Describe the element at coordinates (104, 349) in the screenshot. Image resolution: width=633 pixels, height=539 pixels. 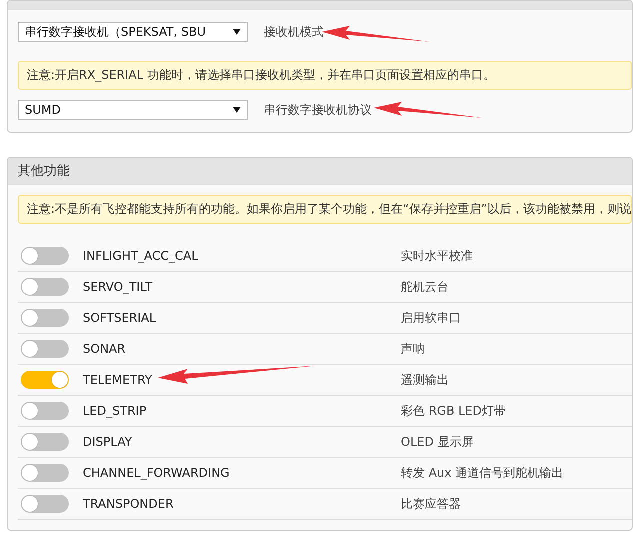
I see `feature-name: SONAR` at that location.